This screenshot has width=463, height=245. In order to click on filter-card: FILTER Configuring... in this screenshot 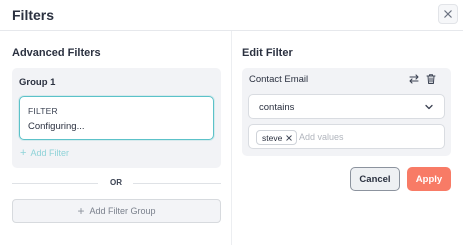, I will do `click(116, 118)`.